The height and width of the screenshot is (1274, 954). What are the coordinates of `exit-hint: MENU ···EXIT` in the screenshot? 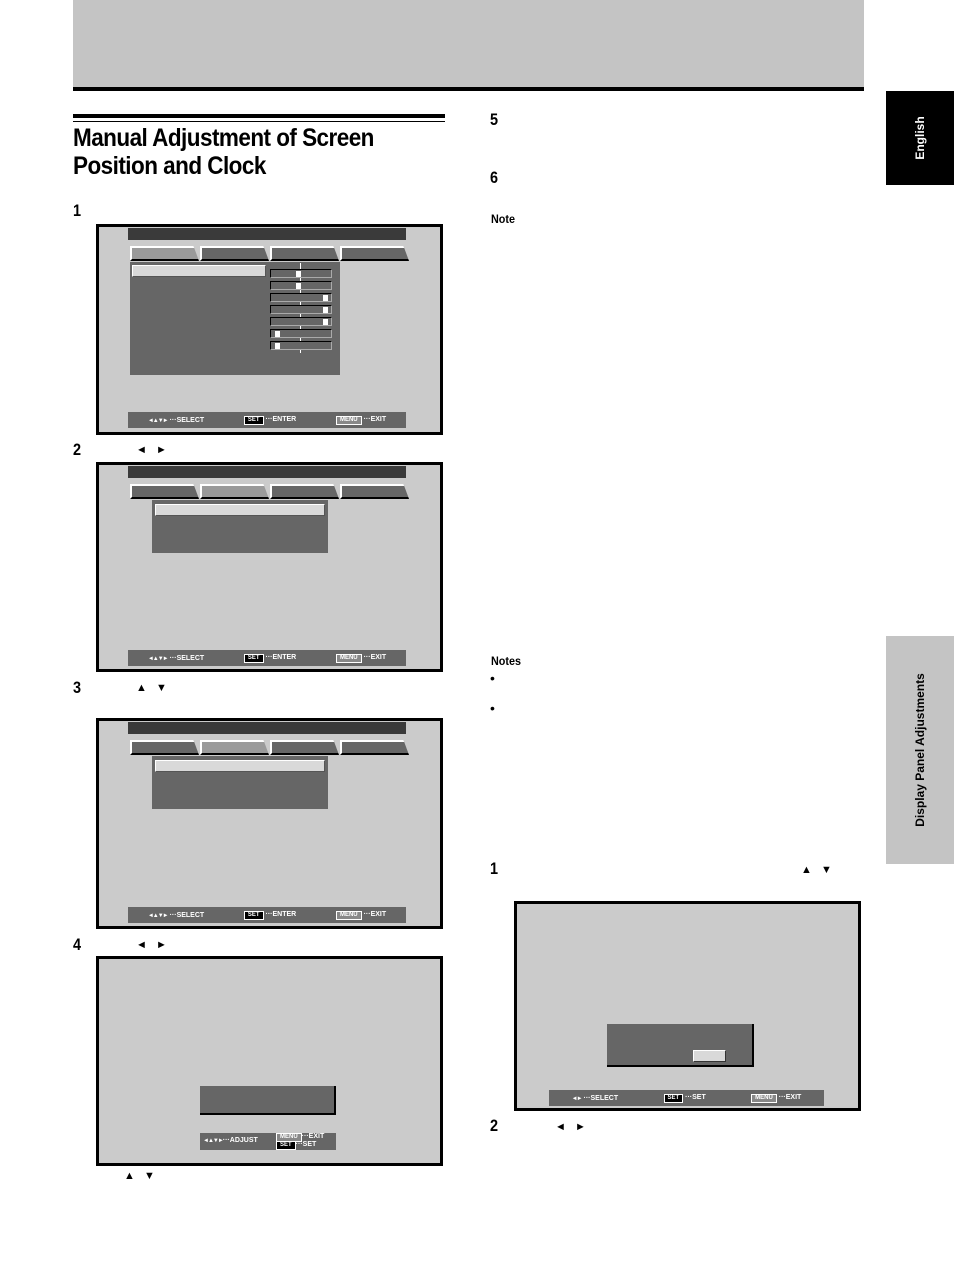 It's located at (776, 1098).